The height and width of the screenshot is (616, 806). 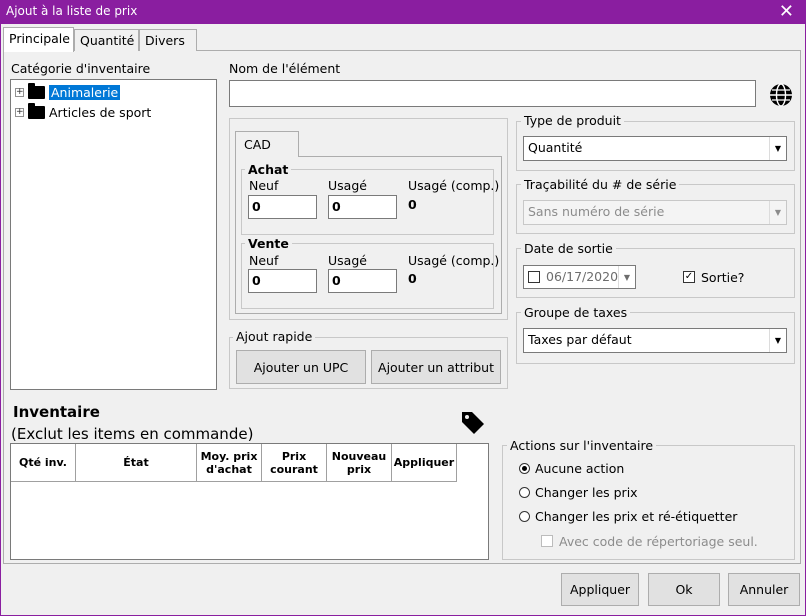 I want to click on sale-used-comp-value: 0, so click(x=412, y=278).